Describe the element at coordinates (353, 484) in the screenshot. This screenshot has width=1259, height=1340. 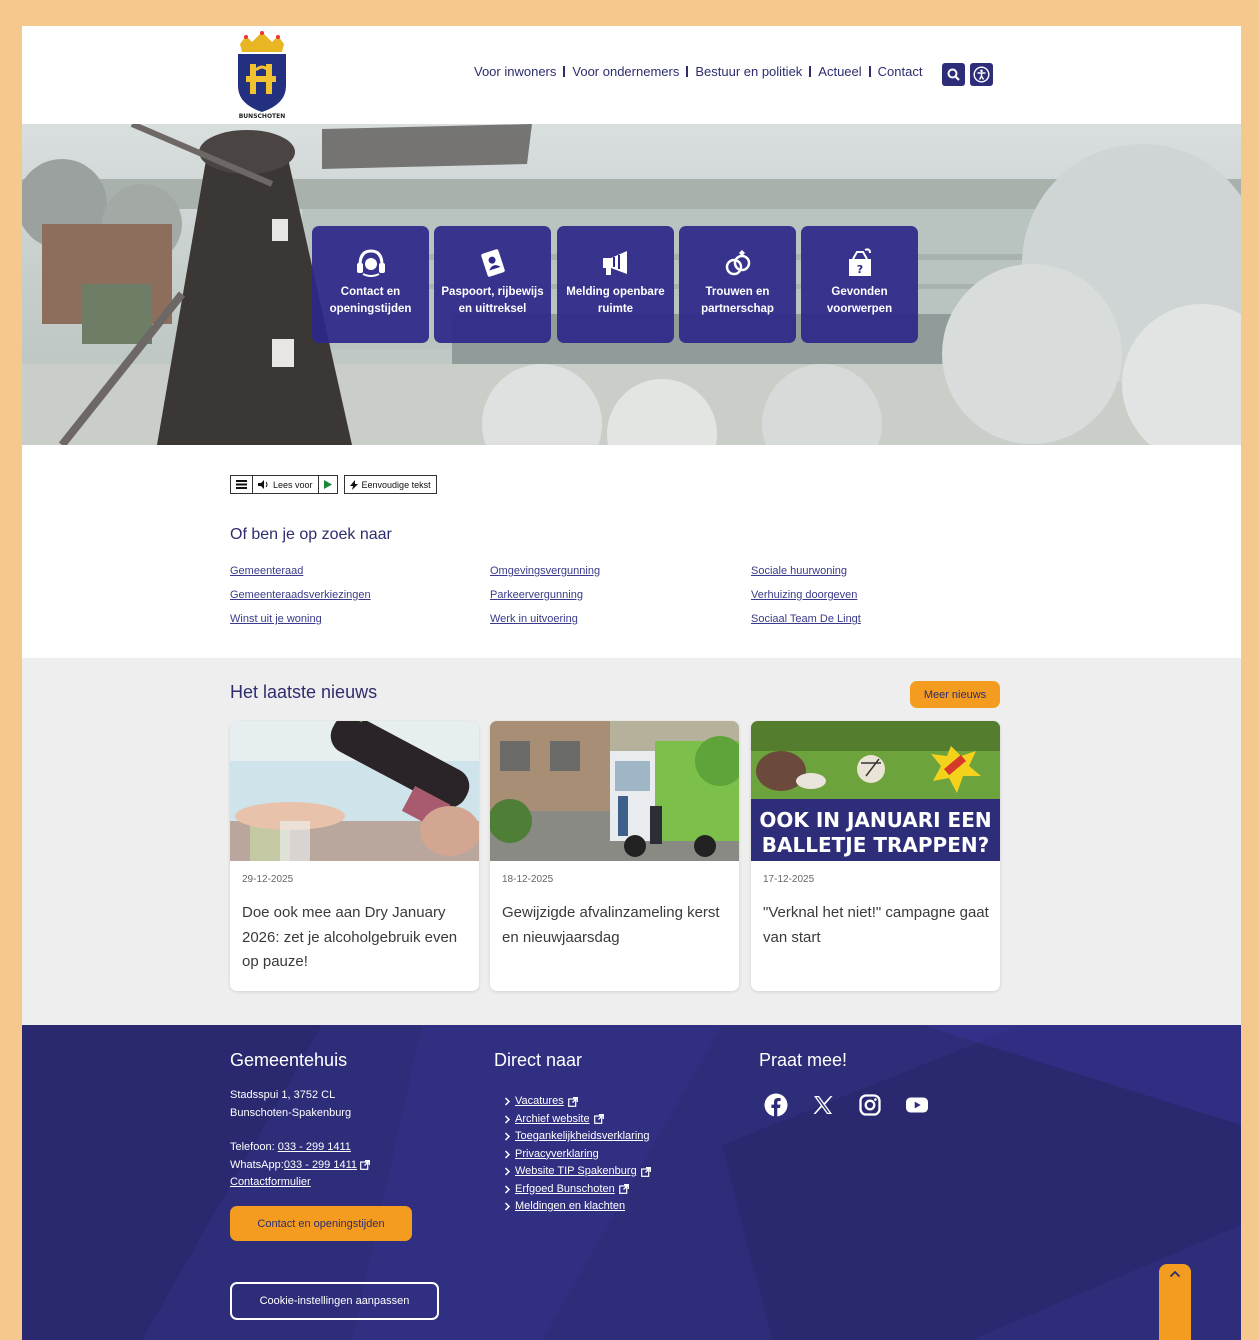
I see `lightning-icon` at that location.